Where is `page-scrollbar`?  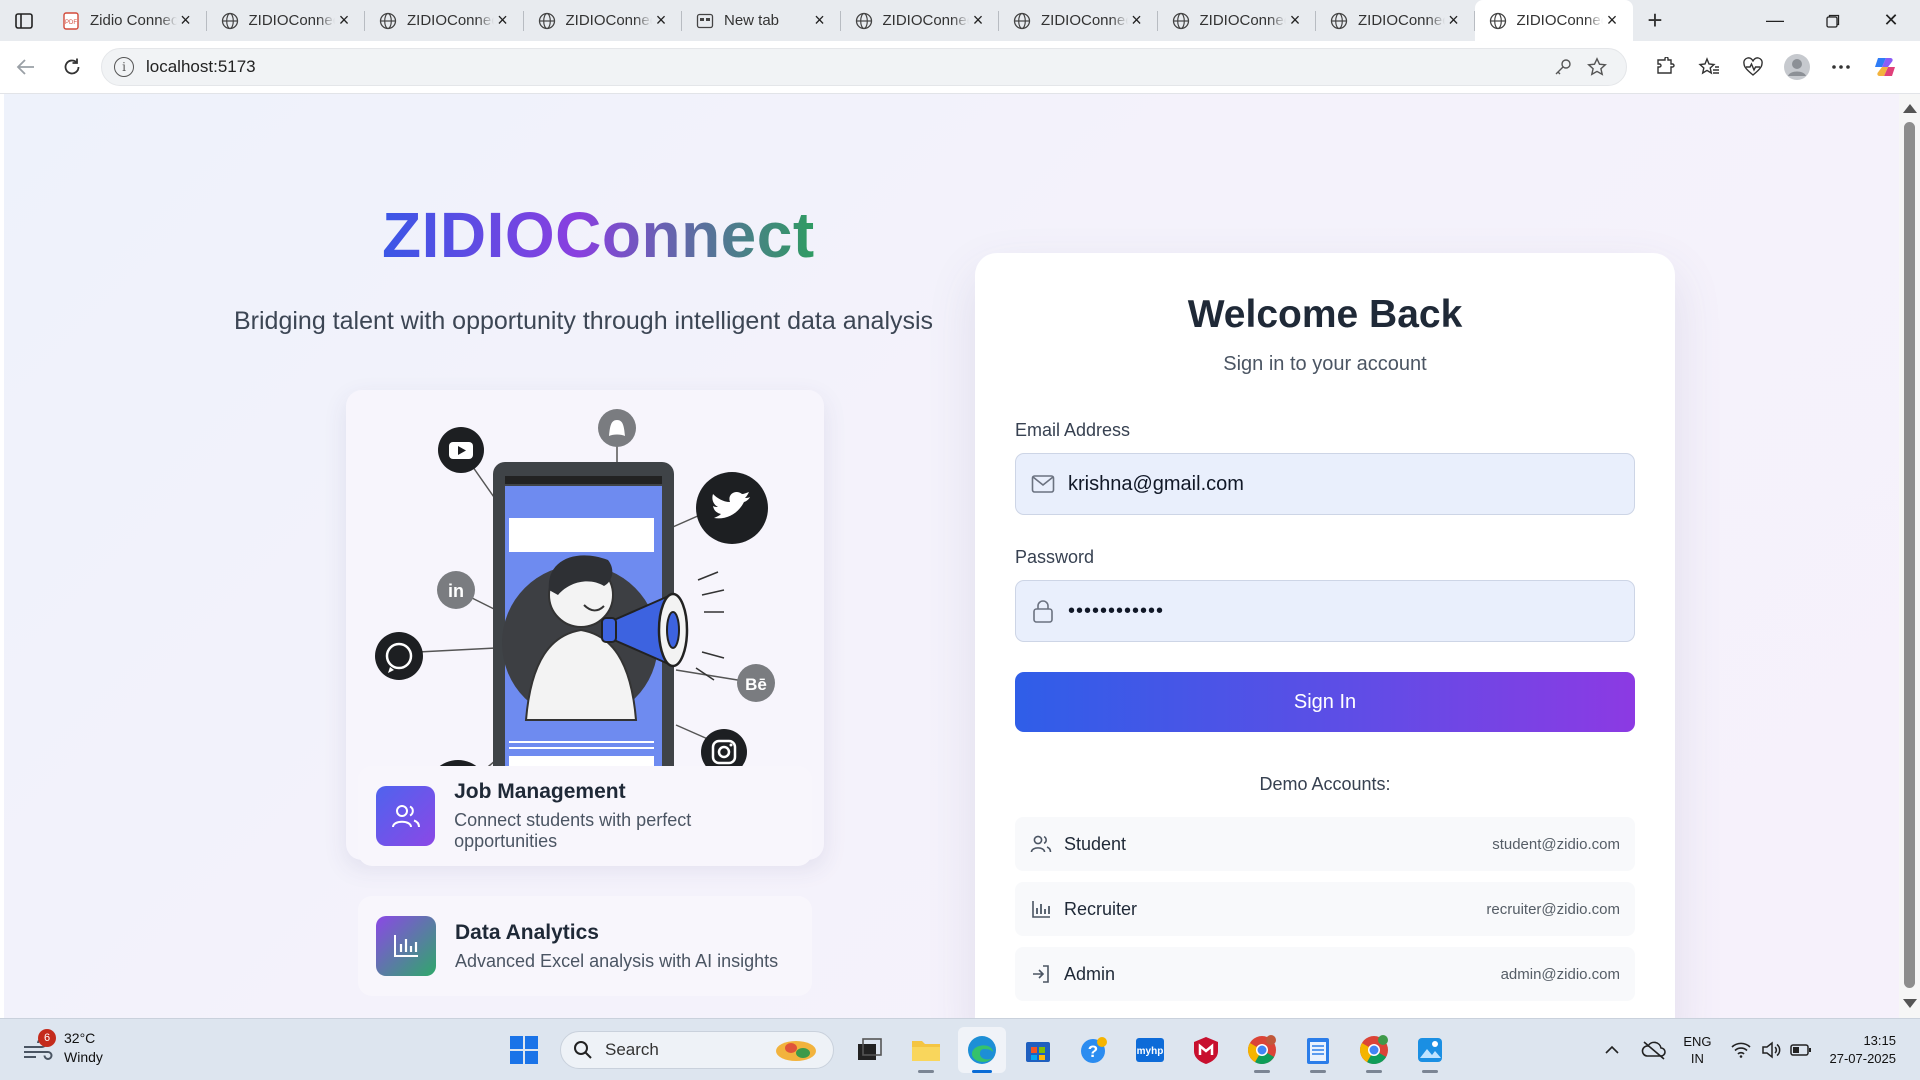 page-scrollbar is located at coordinates (1909, 556).